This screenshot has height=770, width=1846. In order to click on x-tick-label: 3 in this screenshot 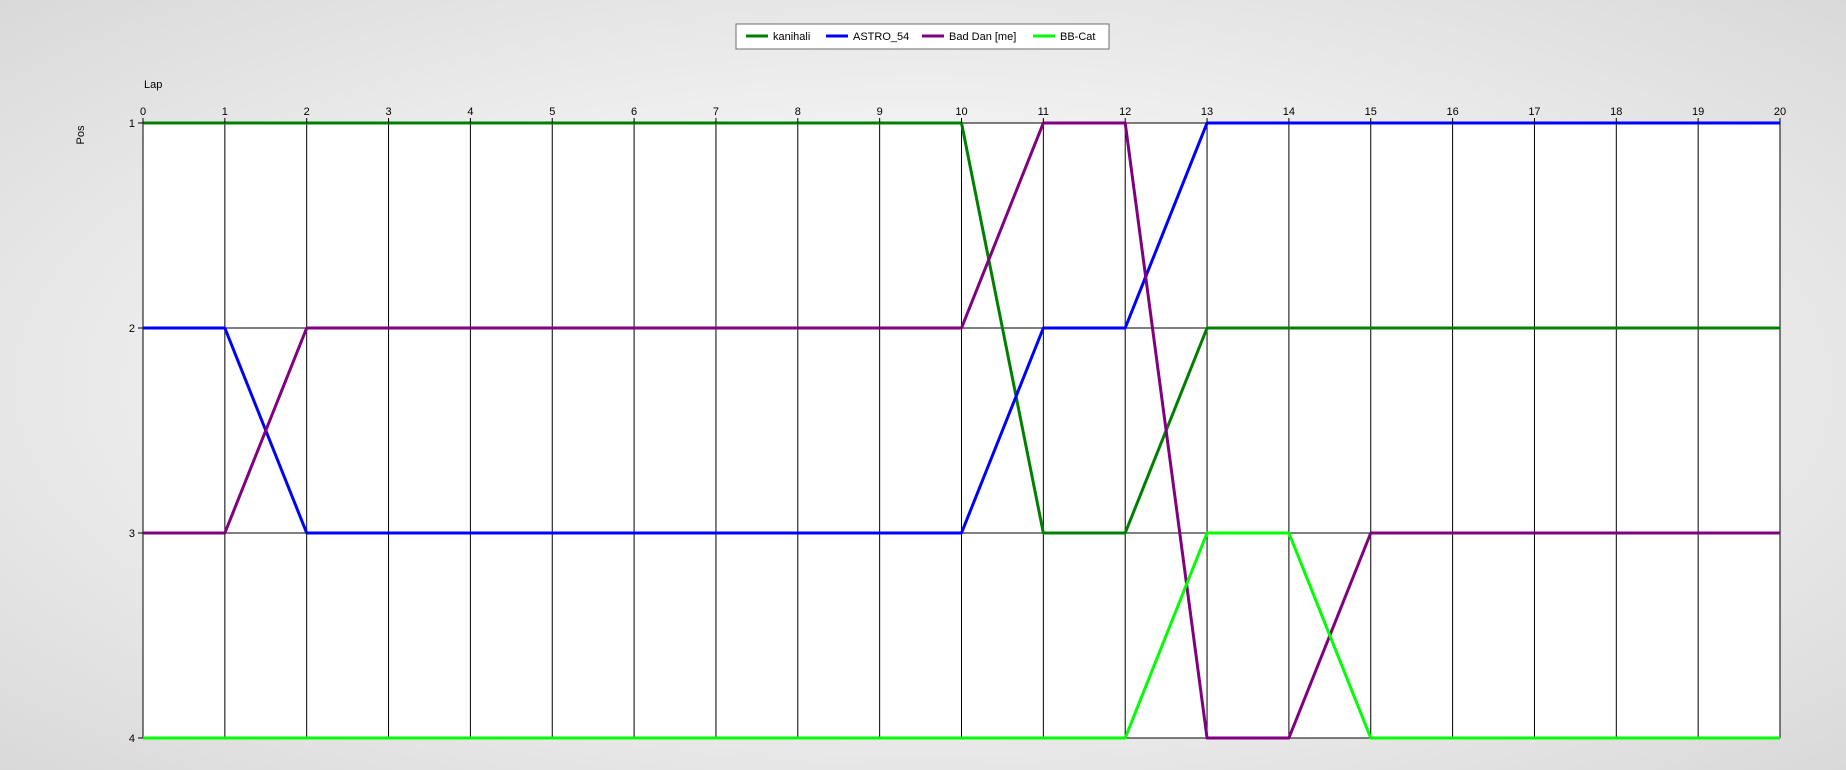, I will do `click(388, 112)`.